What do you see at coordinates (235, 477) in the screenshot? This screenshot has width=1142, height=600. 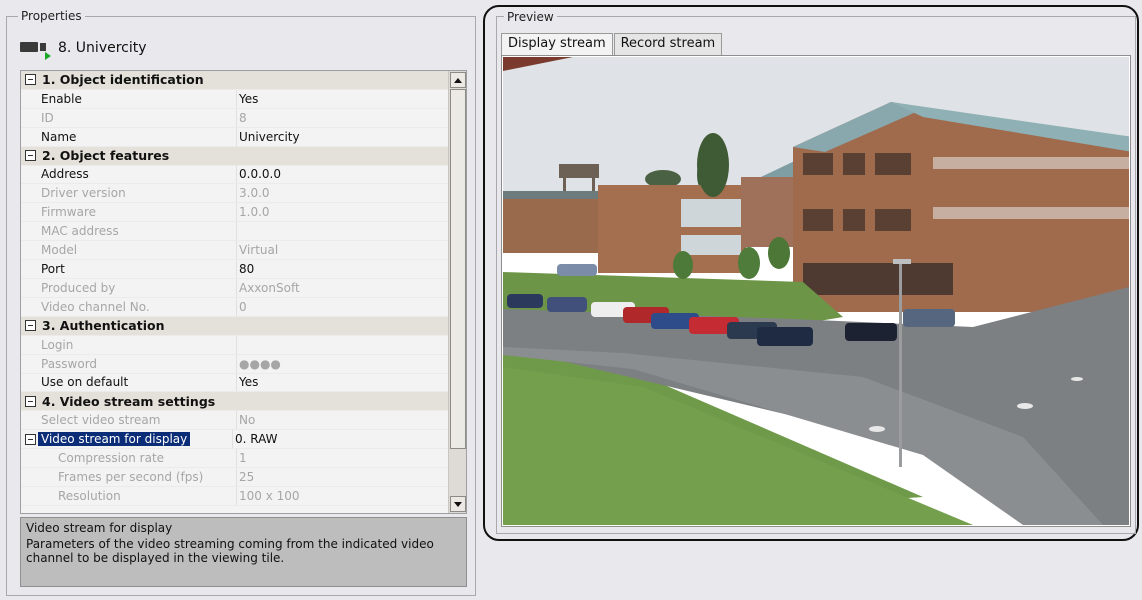 I see `property-row-frames-per-second: Frames per second (fps) 25` at bounding box center [235, 477].